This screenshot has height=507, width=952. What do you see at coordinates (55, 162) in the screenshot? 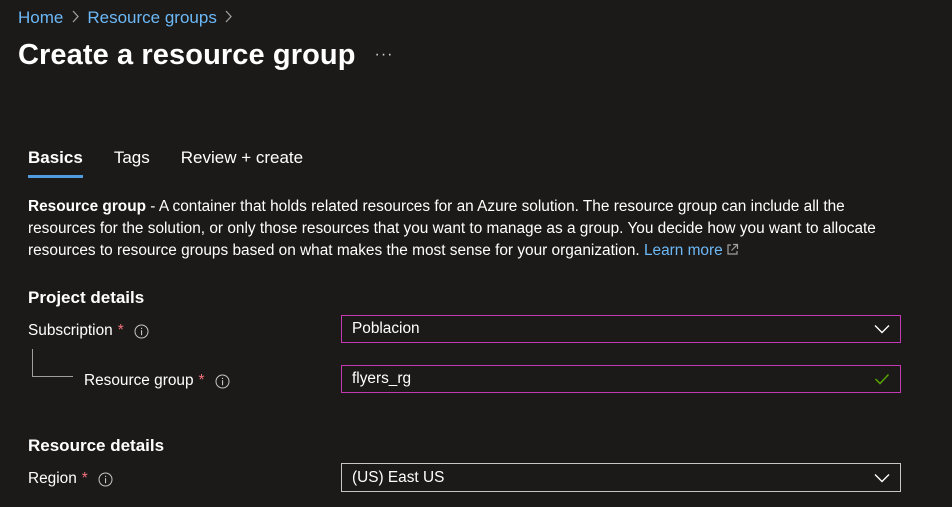
I see `tab-basics: Basics` at bounding box center [55, 162].